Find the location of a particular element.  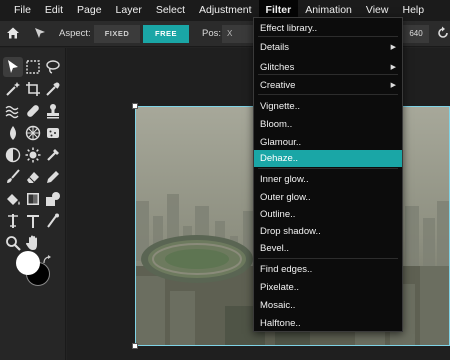

eyedropper-icon is located at coordinates (53, 89).